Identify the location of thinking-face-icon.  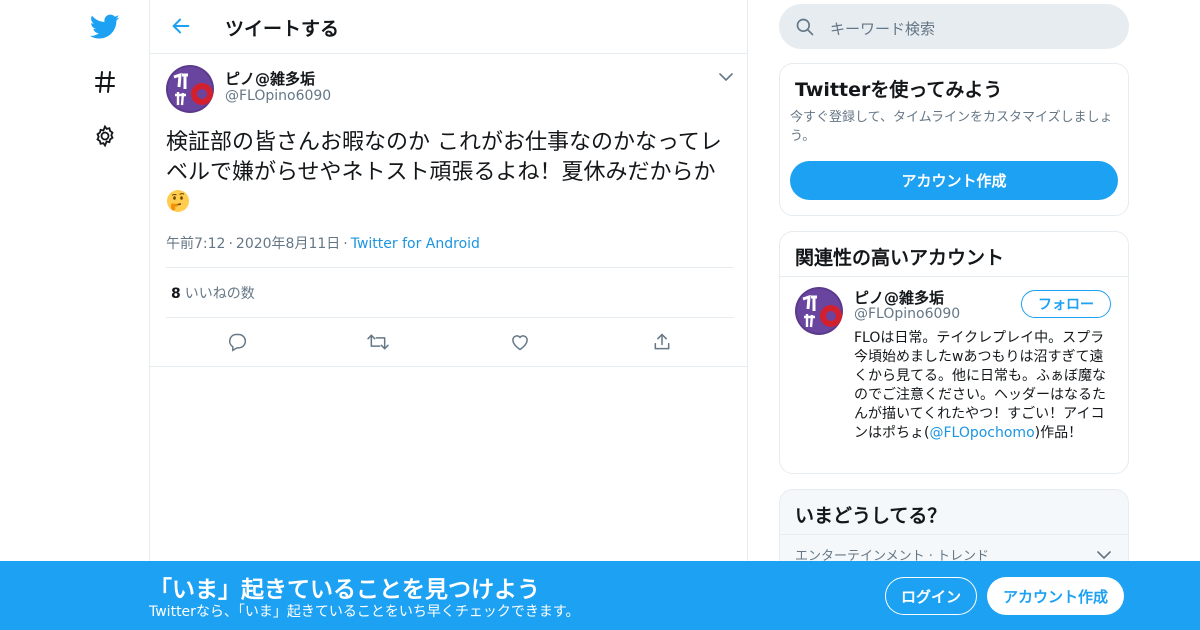
(178, 201).